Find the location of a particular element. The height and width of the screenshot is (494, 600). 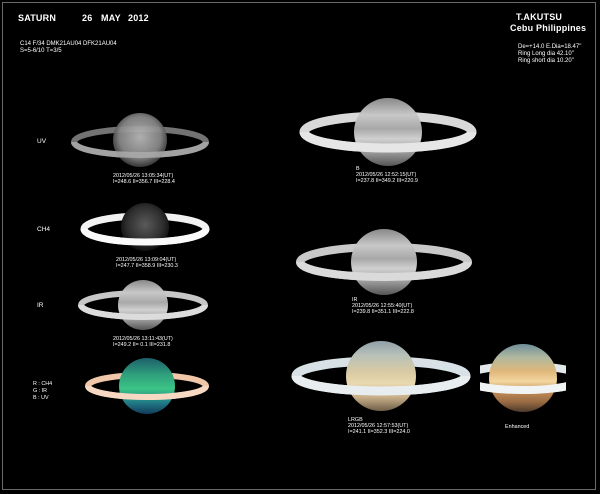

uv-cm: I=248.6 II=356.7 III=228.4 is located at coordinates (144, 182).